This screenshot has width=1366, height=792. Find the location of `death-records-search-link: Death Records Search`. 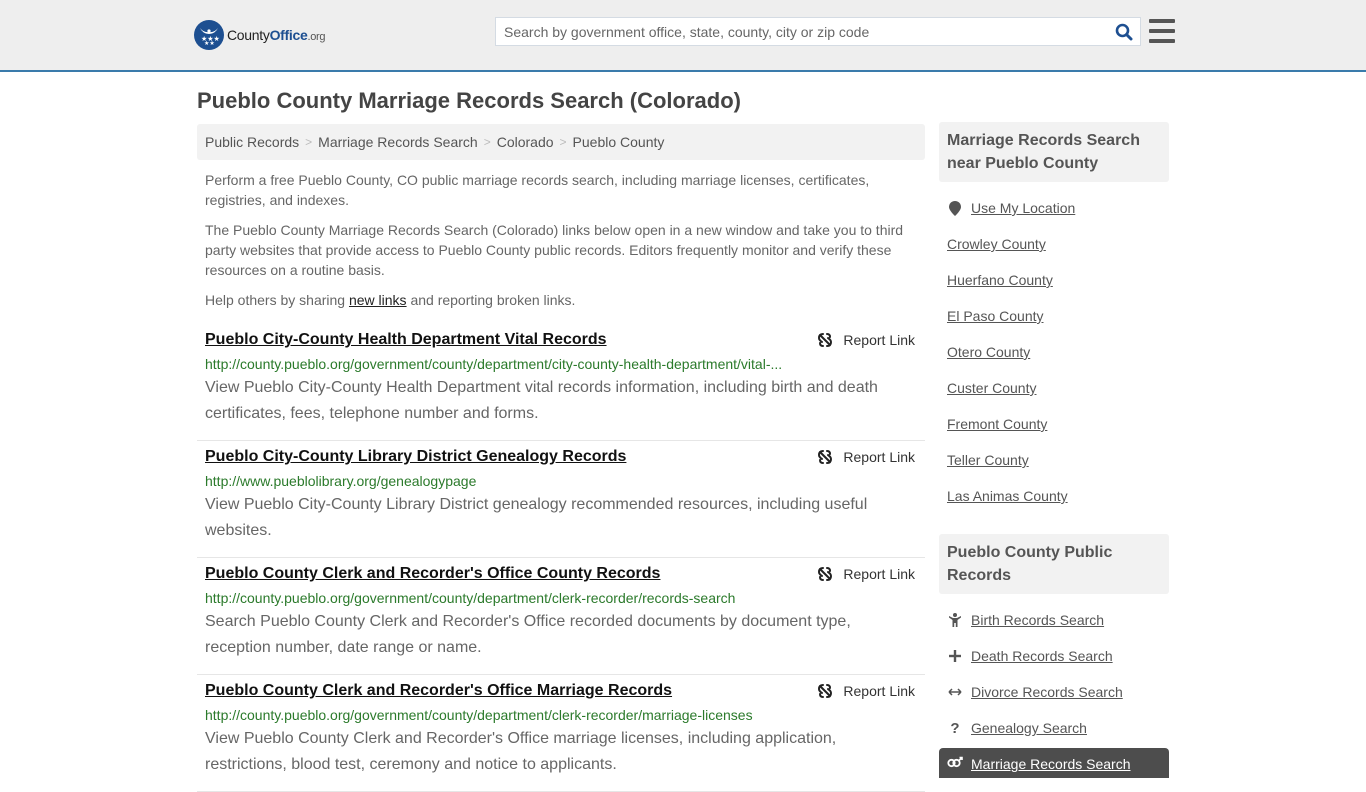

death-records-search-link: Death Records Search is located at coordinates (1042, 656).